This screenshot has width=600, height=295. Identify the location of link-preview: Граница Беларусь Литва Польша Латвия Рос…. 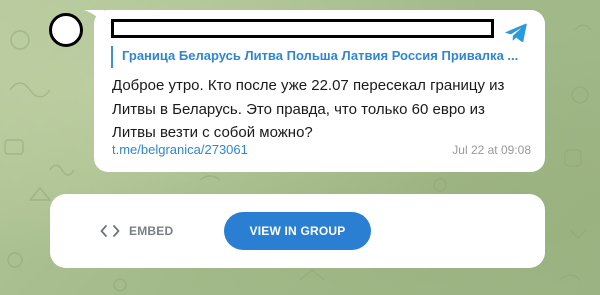
(321, 57).